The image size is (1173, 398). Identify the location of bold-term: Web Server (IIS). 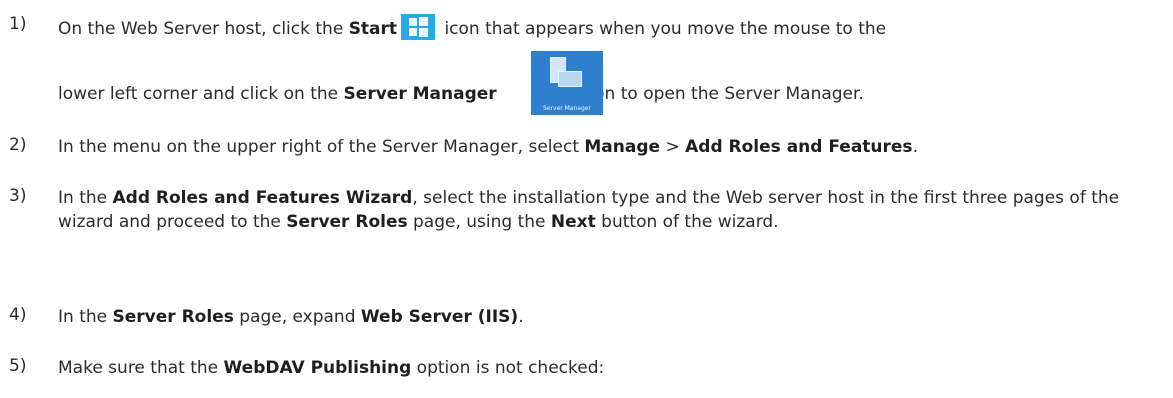
(439, 317).